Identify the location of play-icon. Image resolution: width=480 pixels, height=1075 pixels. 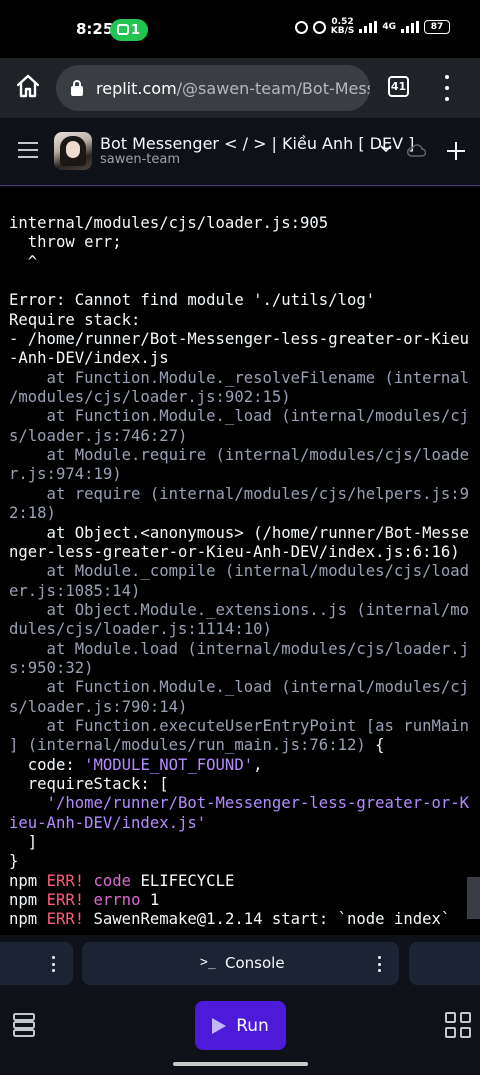
(219, 1025).